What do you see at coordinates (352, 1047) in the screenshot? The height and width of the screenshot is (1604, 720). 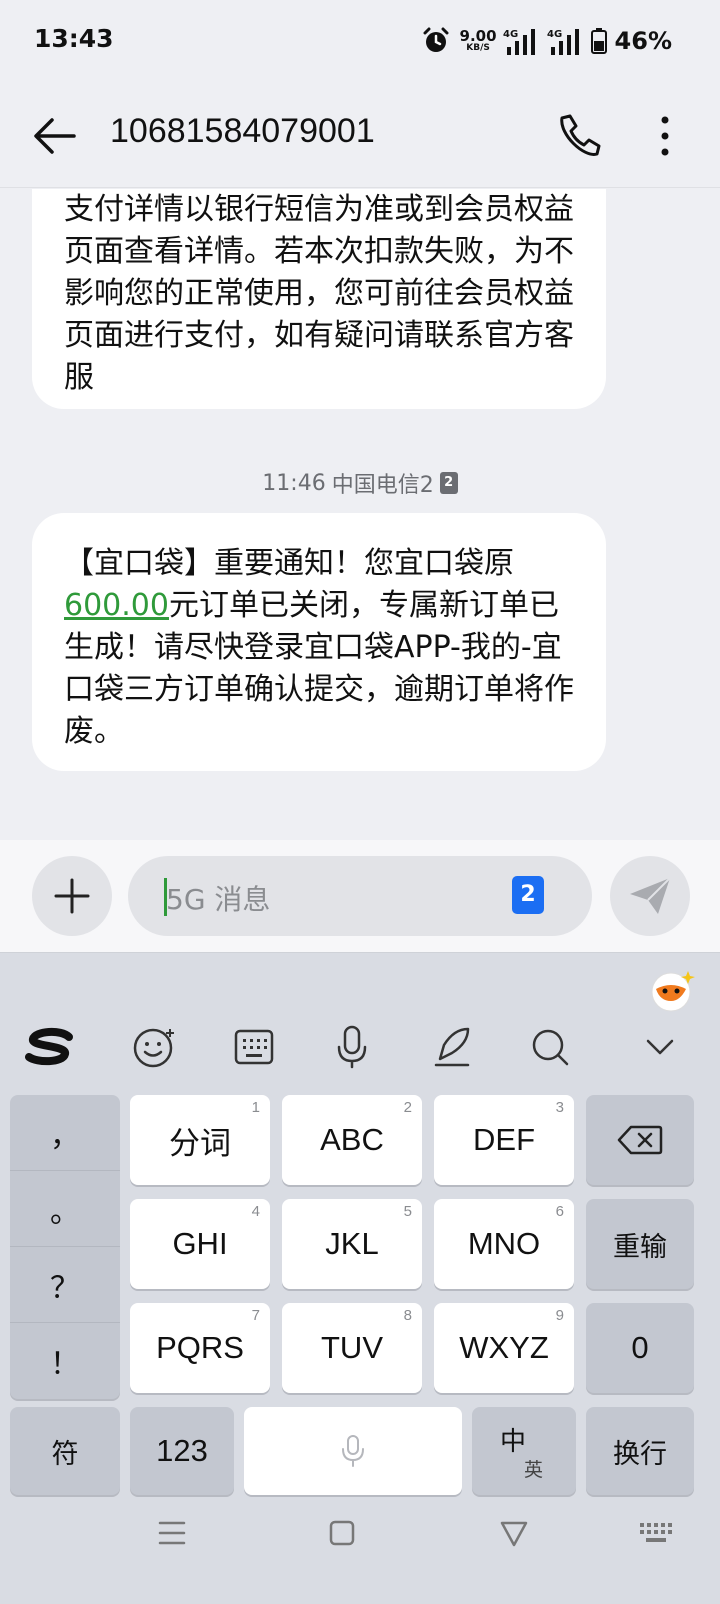 I see `microphone-icon` at bounding box center [352, 1047].